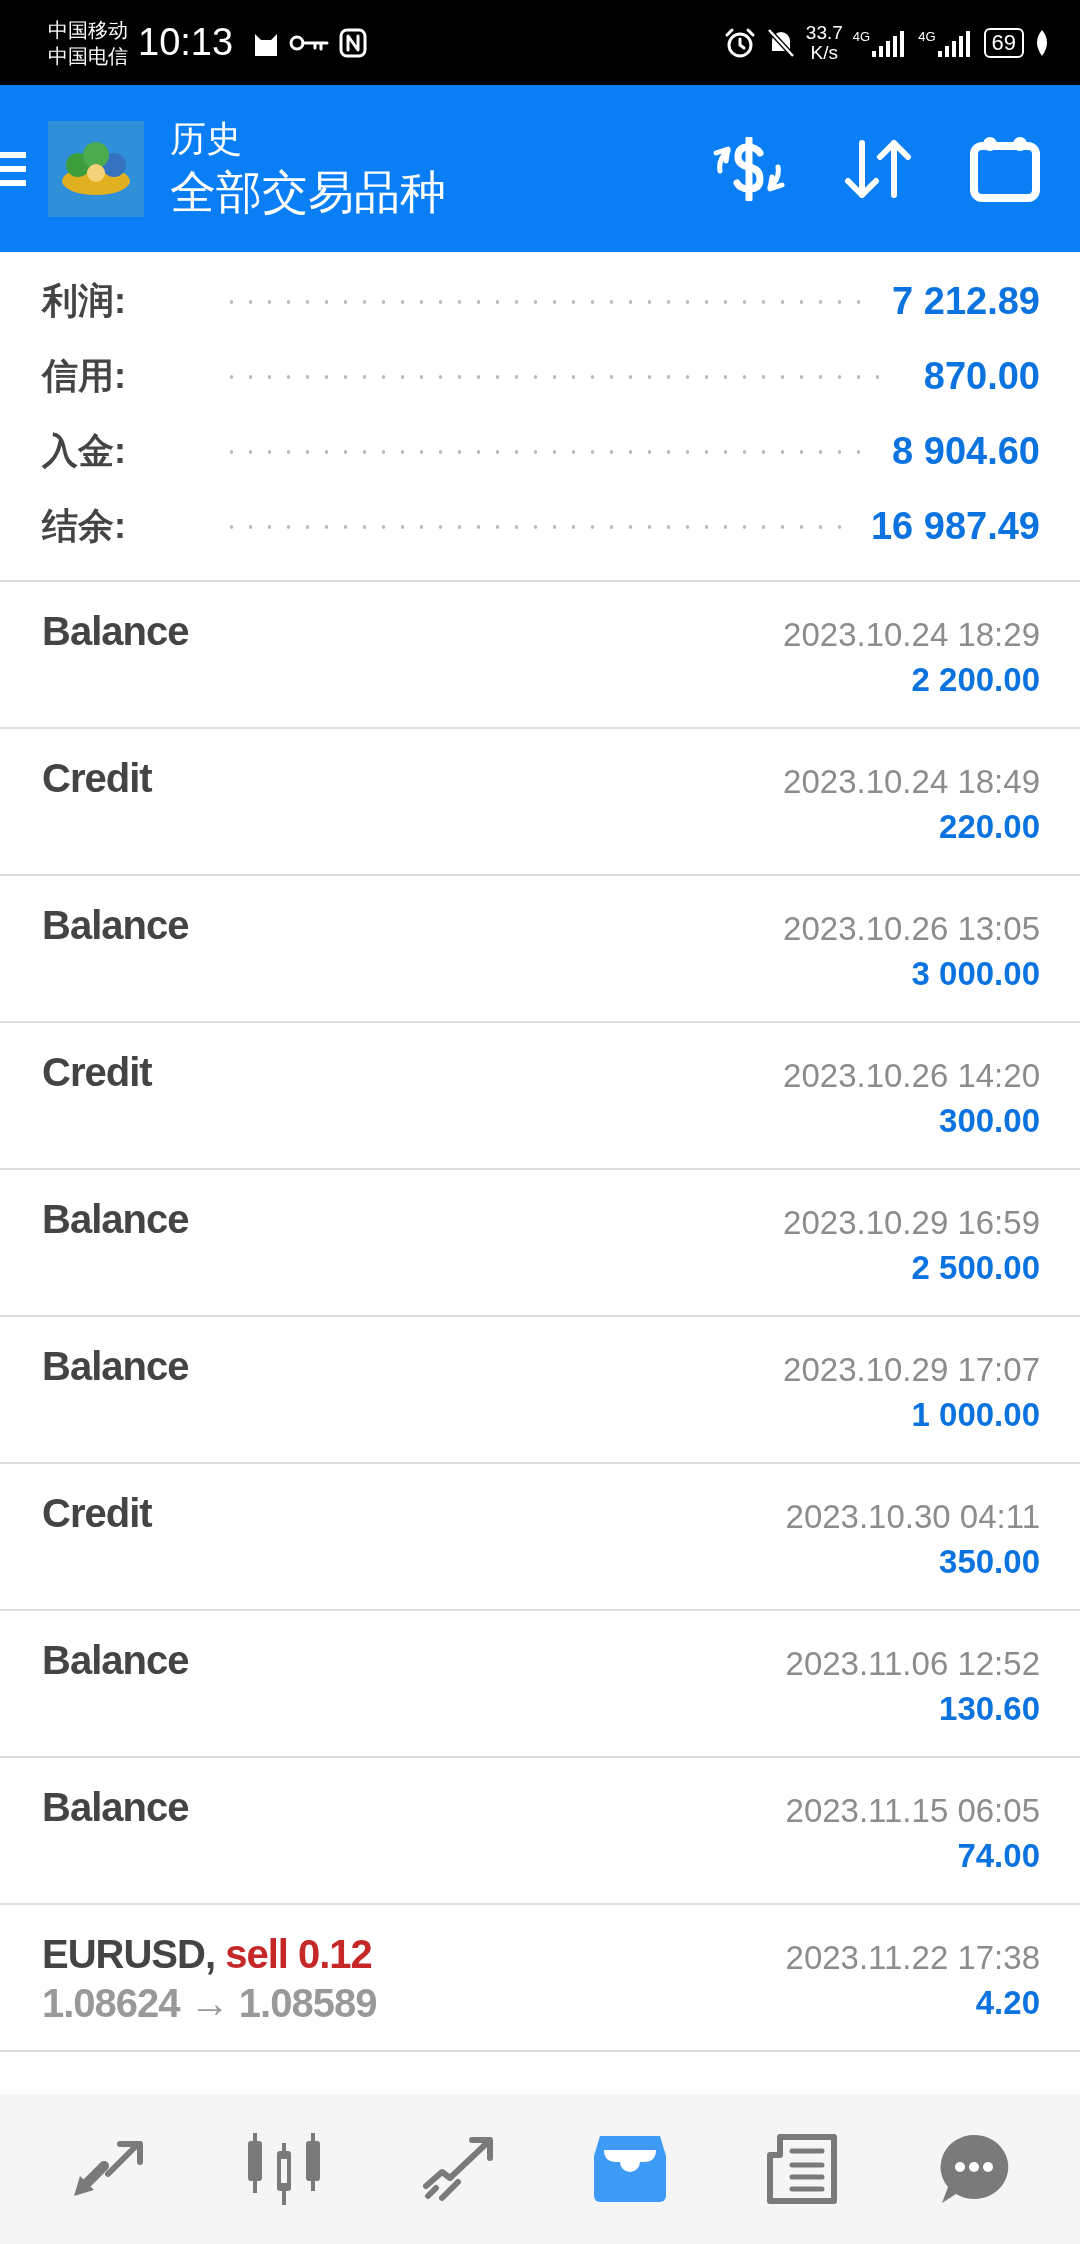  Describe the element at coordinates (540, 1096) in the screenshot. I see `deal-row: Credit 2023.10.26 14:20 300.00` at that location.